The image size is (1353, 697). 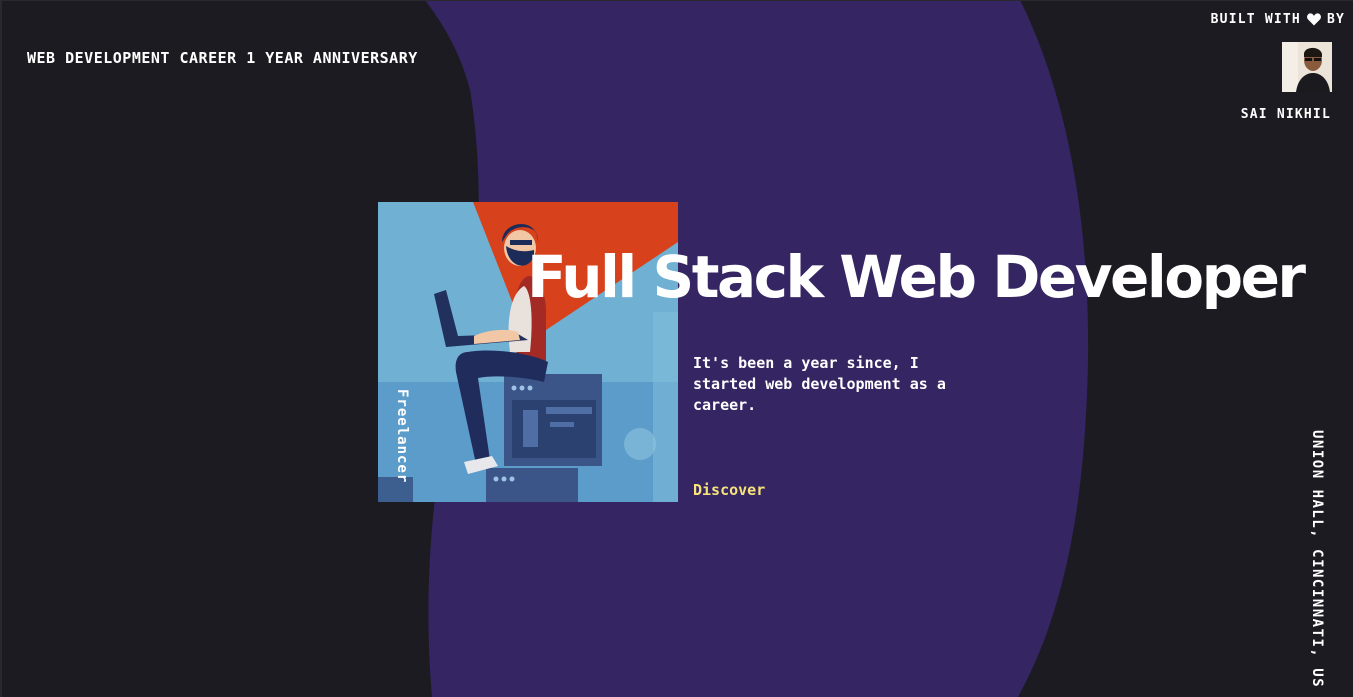 I want to click on credit-prefix: BUILT WITH, so click(x=1255, y=19).